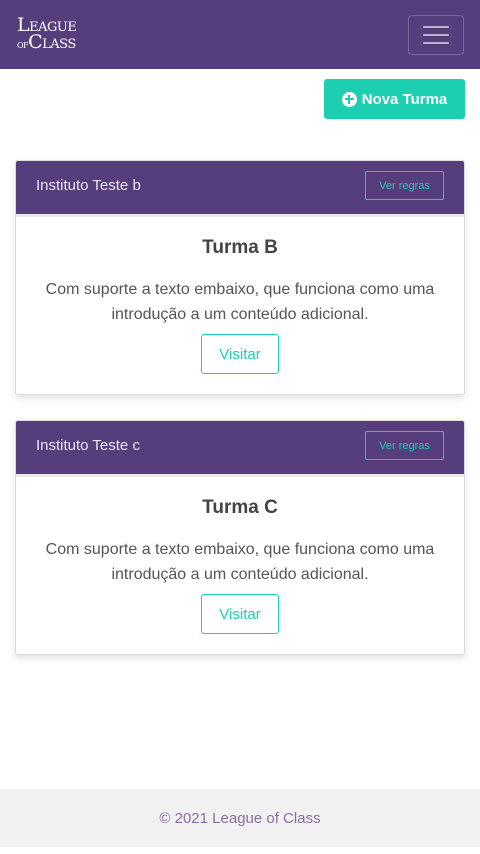  What do you see at coordinates (23, 44) in the screenshot?
I see `logo-prefix: of` at bounding box center [23, 44].